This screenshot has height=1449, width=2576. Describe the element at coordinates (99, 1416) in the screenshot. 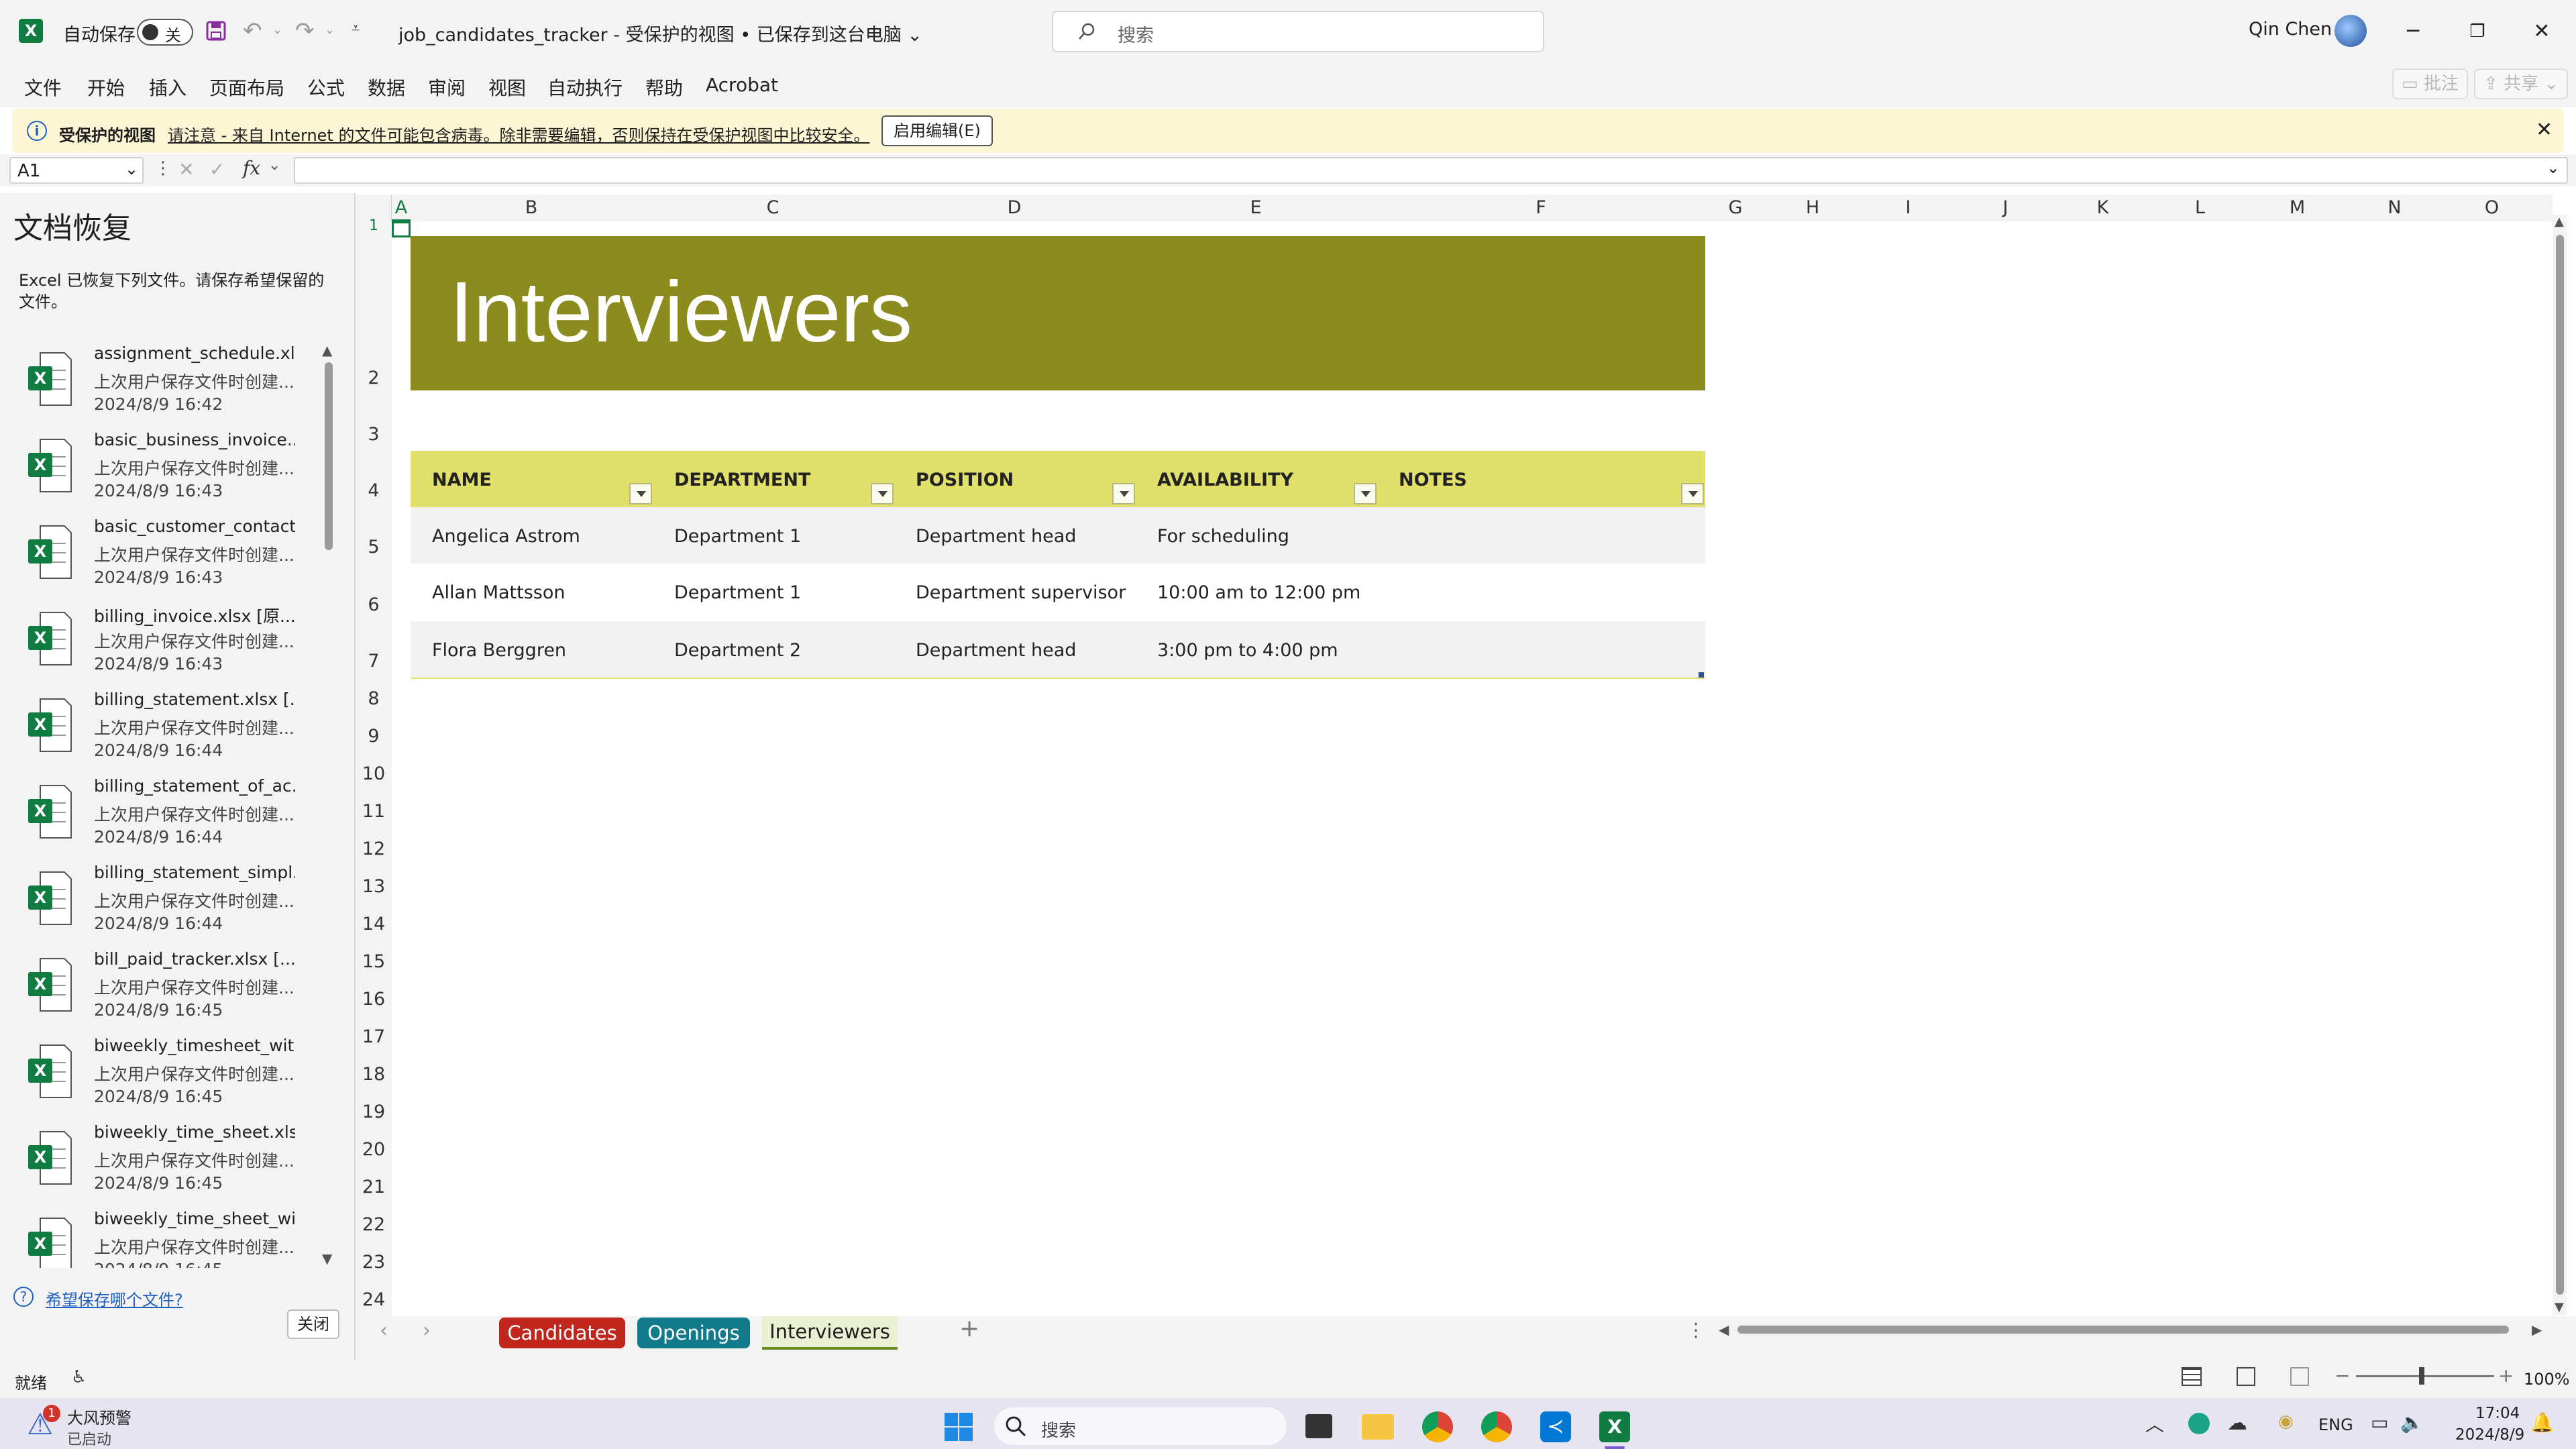

I see `weather-title: 大风预警` at that location.